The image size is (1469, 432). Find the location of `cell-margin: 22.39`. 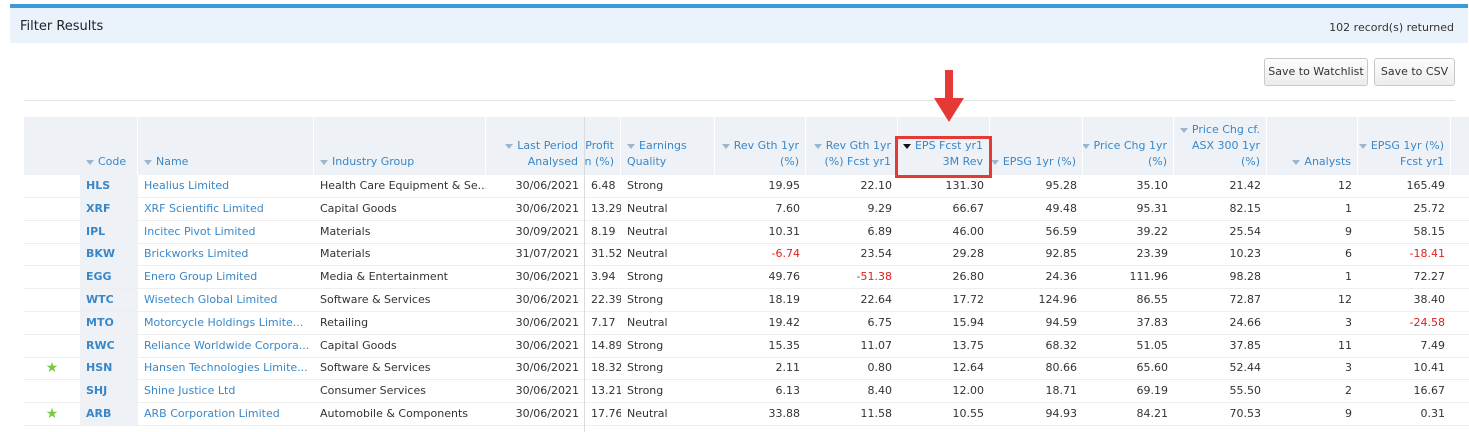

cell-margin: 22.39 is located at coordinates (606, 299).